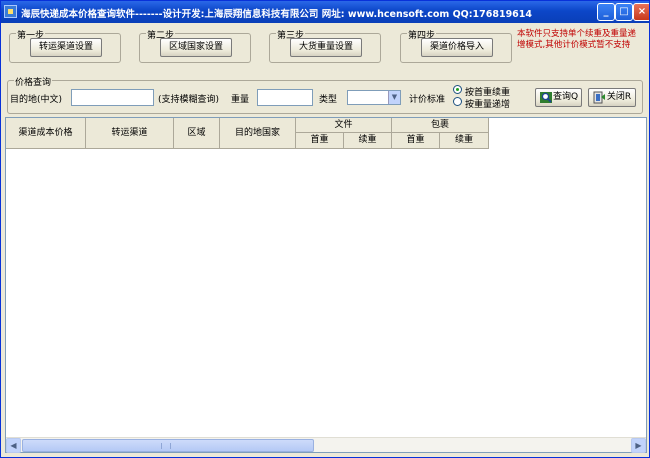 The image size is (650, 458). Describe the element at coordinates (13, 445) in the screenshot. I see `scroll-left-icon: ◀` at that location.